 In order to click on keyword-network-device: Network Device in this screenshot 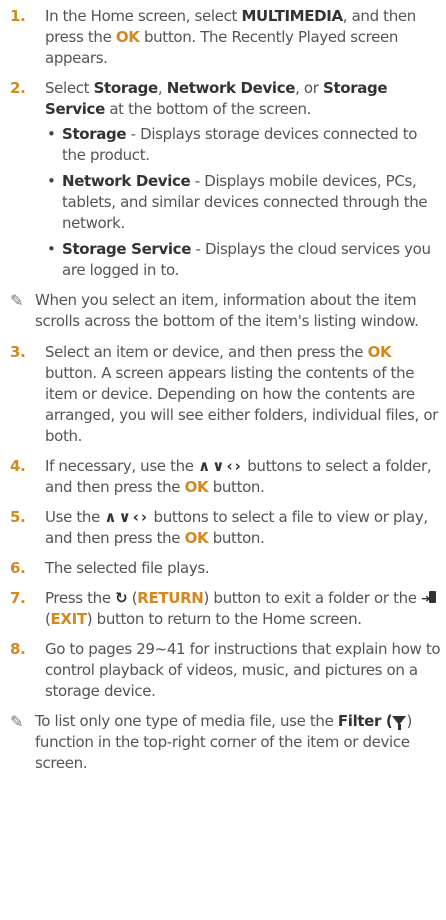, I will do `click(231, 88)`.